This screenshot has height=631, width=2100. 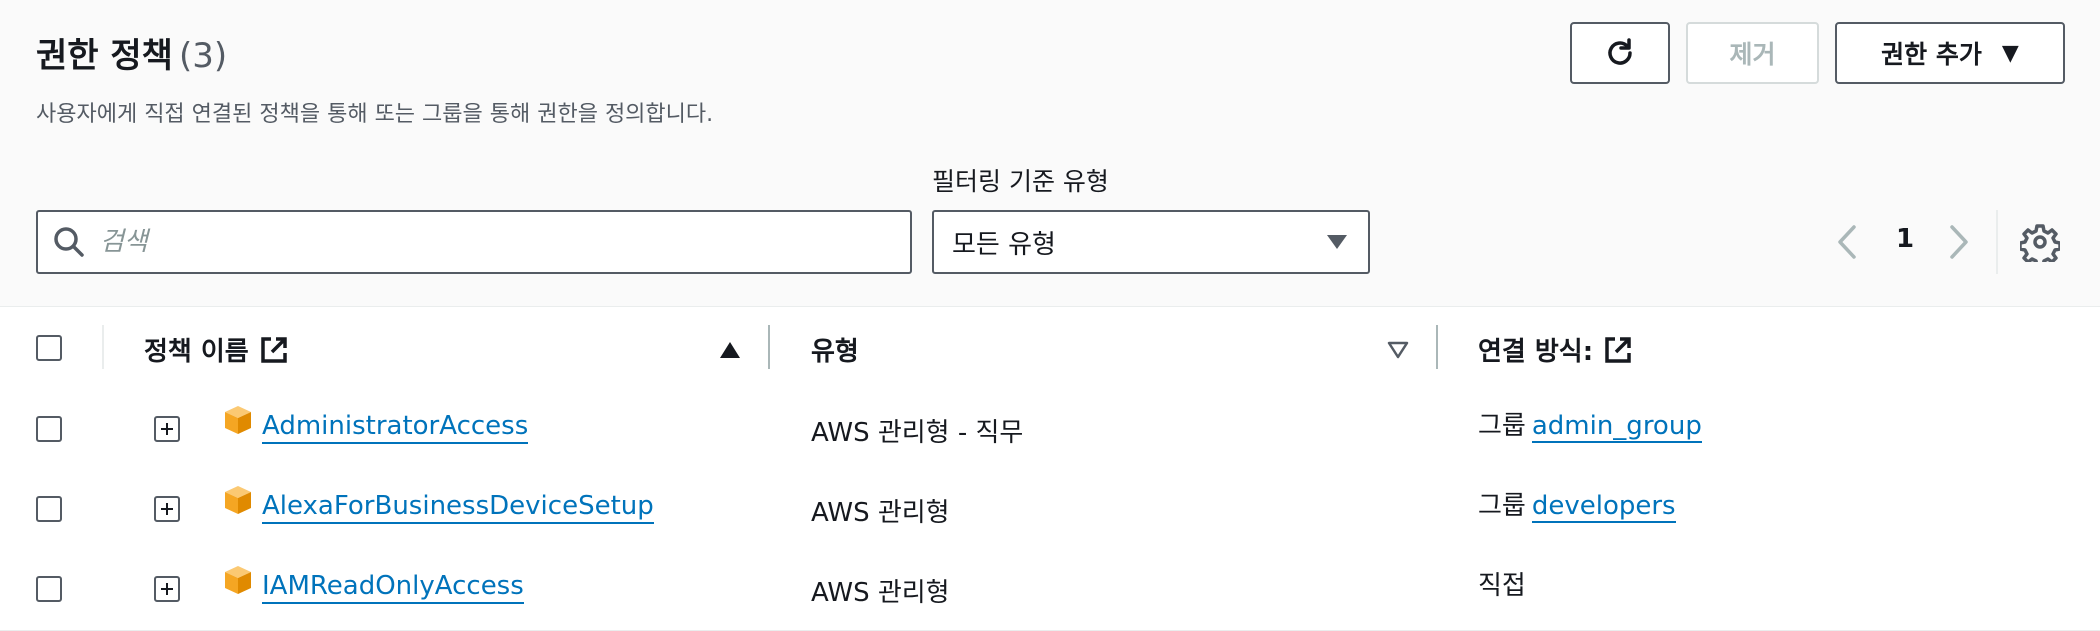 I want to click on select-all-checkbox, so click(x=49, y=348).